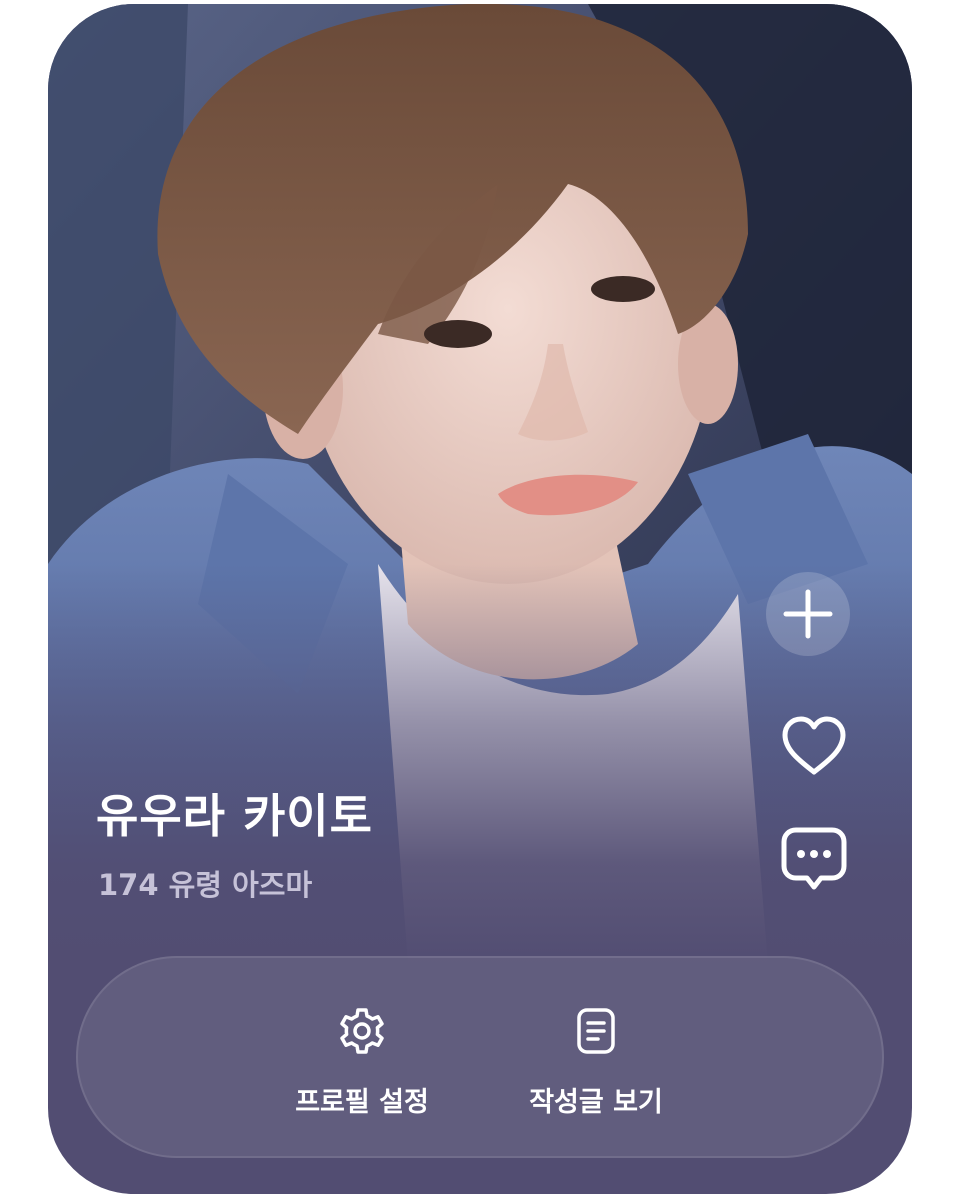  I want to click on like-button, so click(814, 746).